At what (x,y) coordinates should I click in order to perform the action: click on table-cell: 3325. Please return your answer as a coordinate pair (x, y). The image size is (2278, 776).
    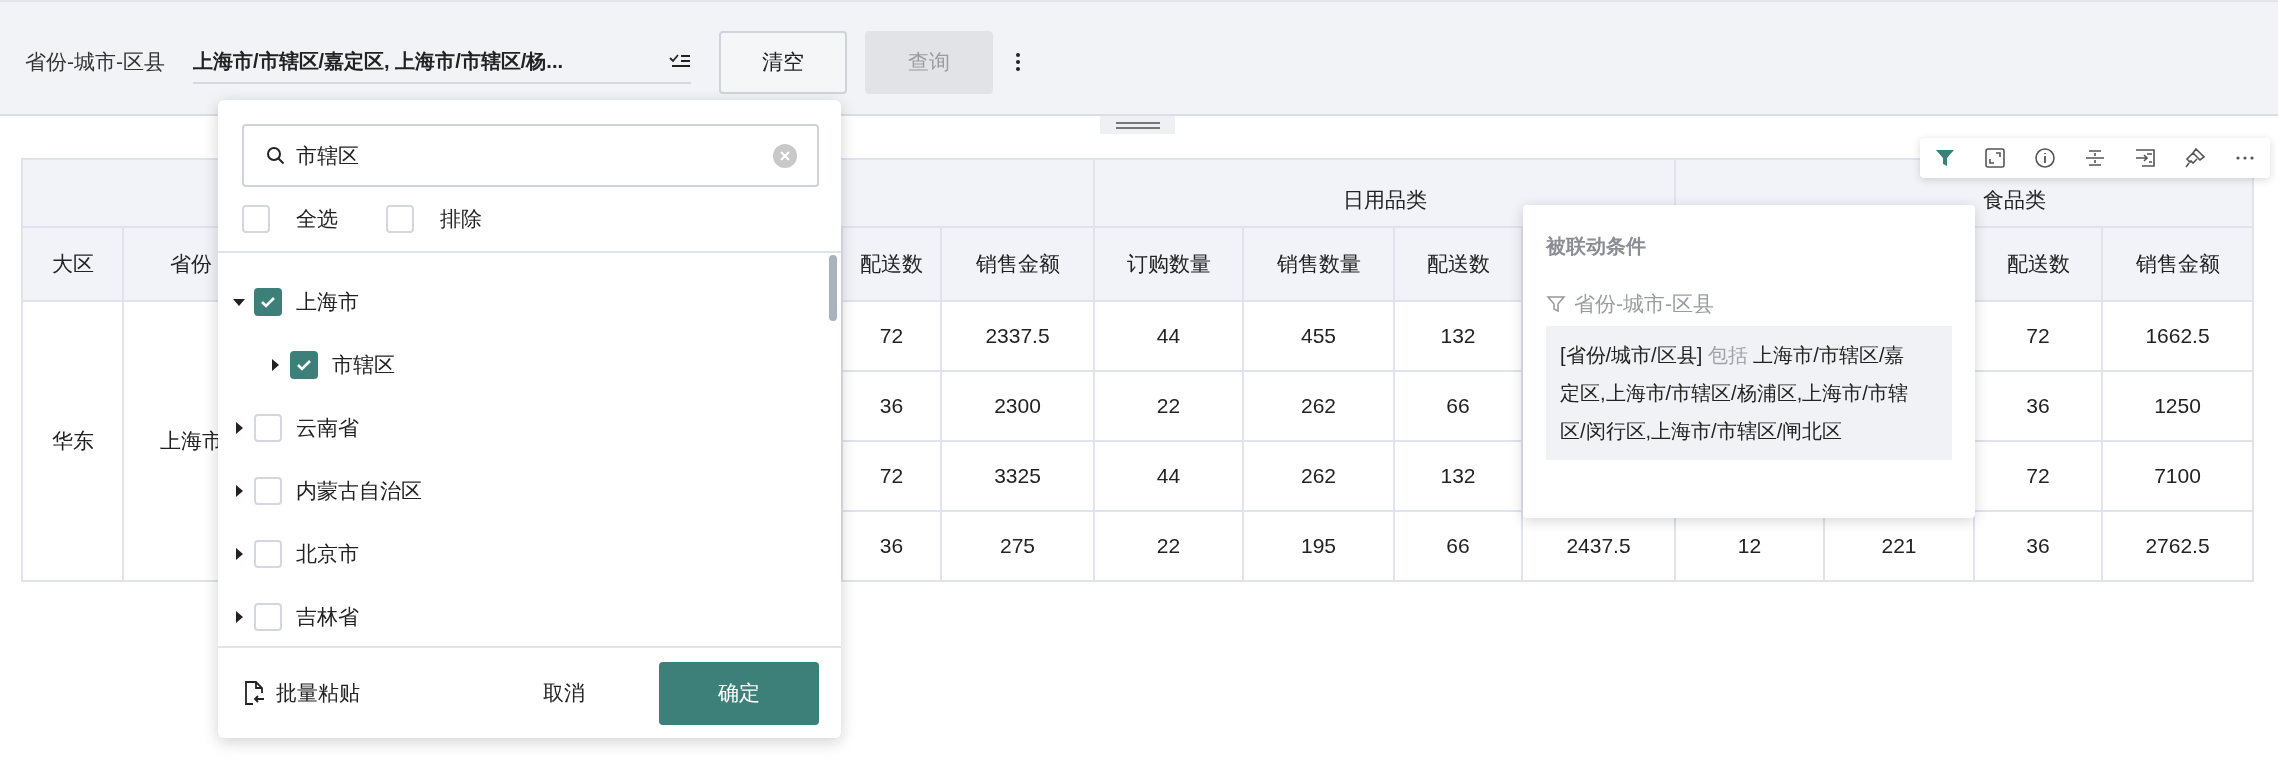
    Looking at the image, I should click on (1017, 476).